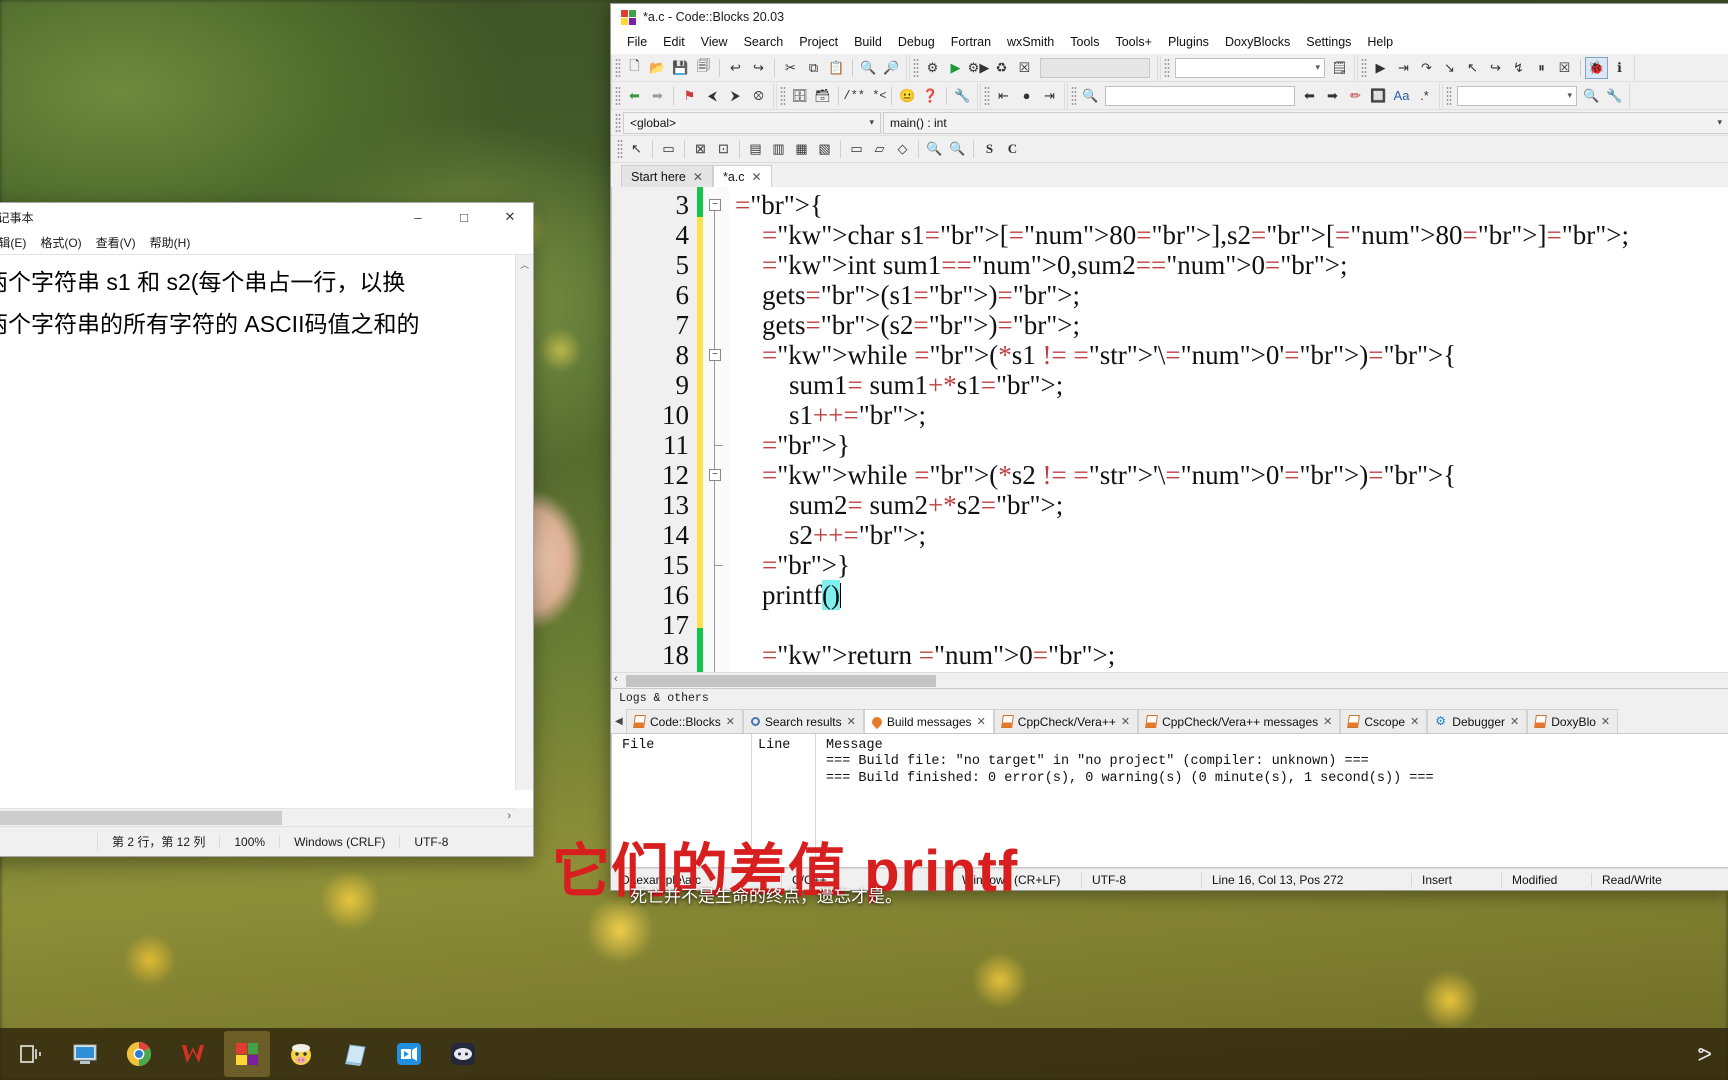  I want to click on log-tab-doxyblo: DoxyBlo ✕, so click(1573, 721).